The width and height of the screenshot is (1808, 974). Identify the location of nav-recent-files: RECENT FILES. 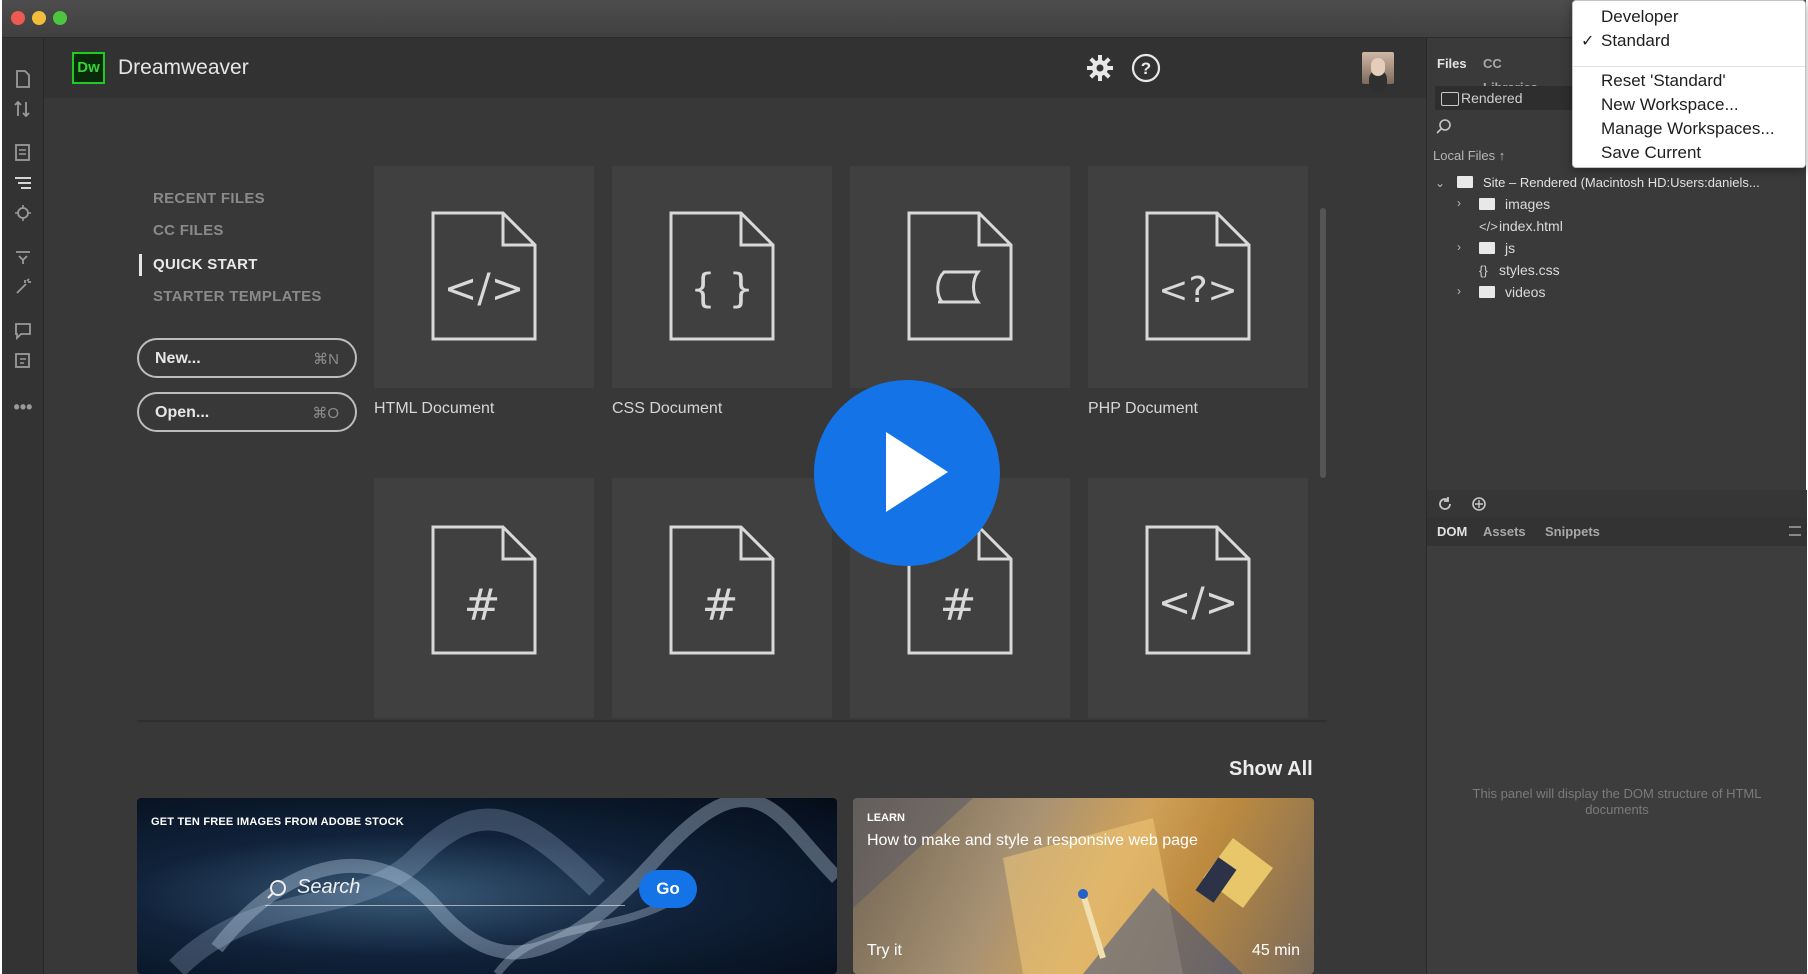
(209, 198).